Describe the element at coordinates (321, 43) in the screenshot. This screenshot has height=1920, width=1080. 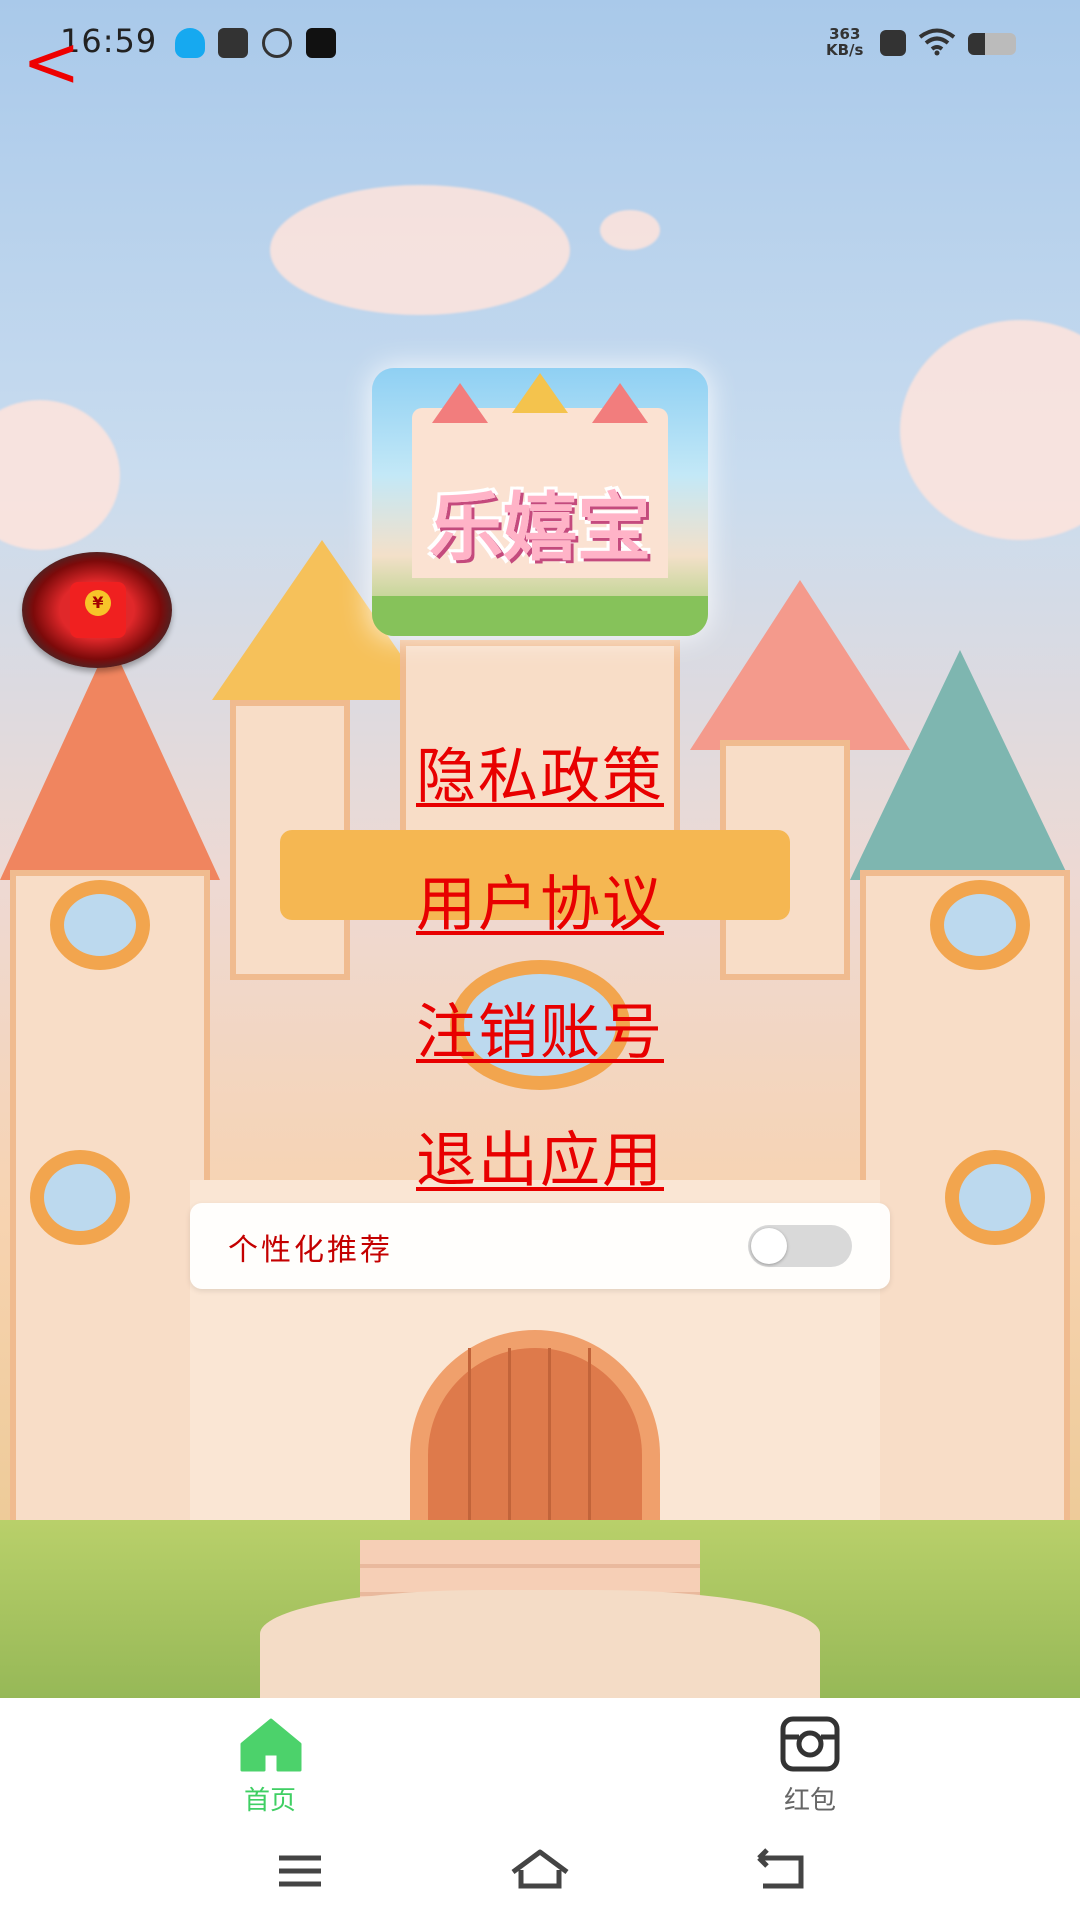
I see `tiktok-icon` at that location.